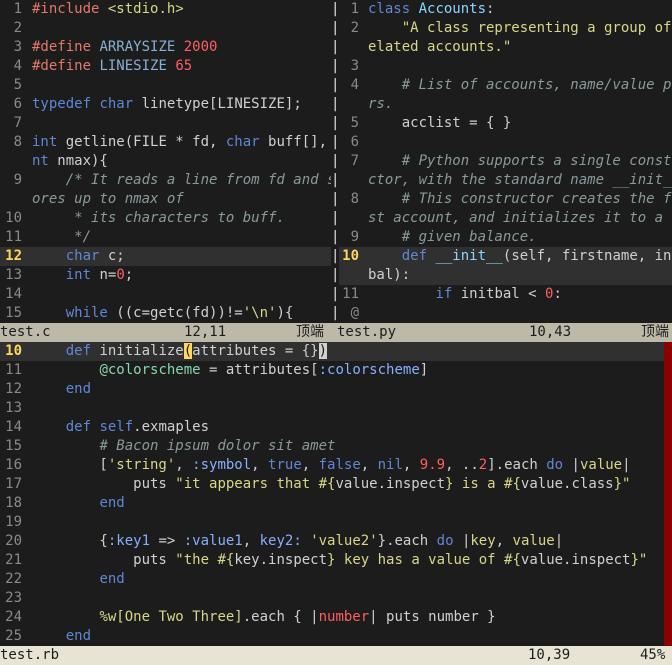 The image size is (672, 665). What do you see at coordinates (440, 123) in the screenshot?
I see `code-text: acclist = { }` at bounding box center [440, 123].